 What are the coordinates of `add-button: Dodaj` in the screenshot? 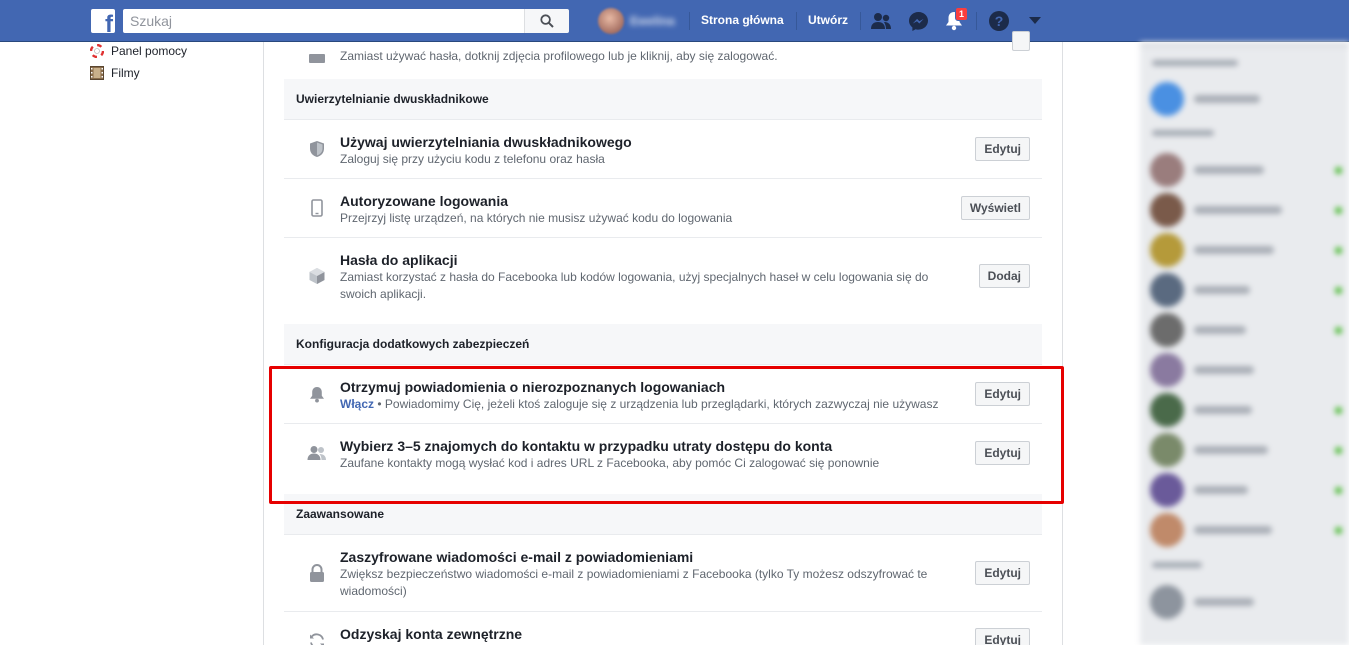 It's located at (1004, 276).